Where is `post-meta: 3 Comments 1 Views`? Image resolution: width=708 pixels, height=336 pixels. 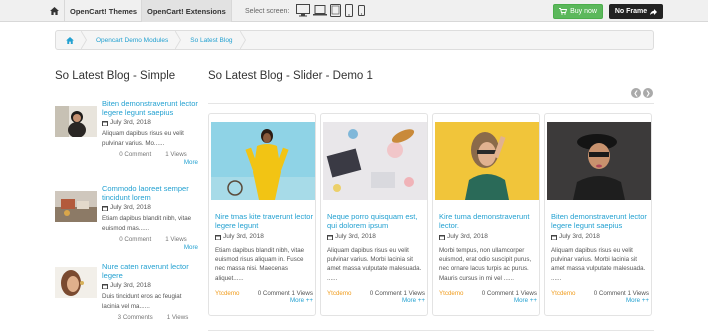
post-meta: 3 Comments 1 Views is located at coordinates (150, 317).